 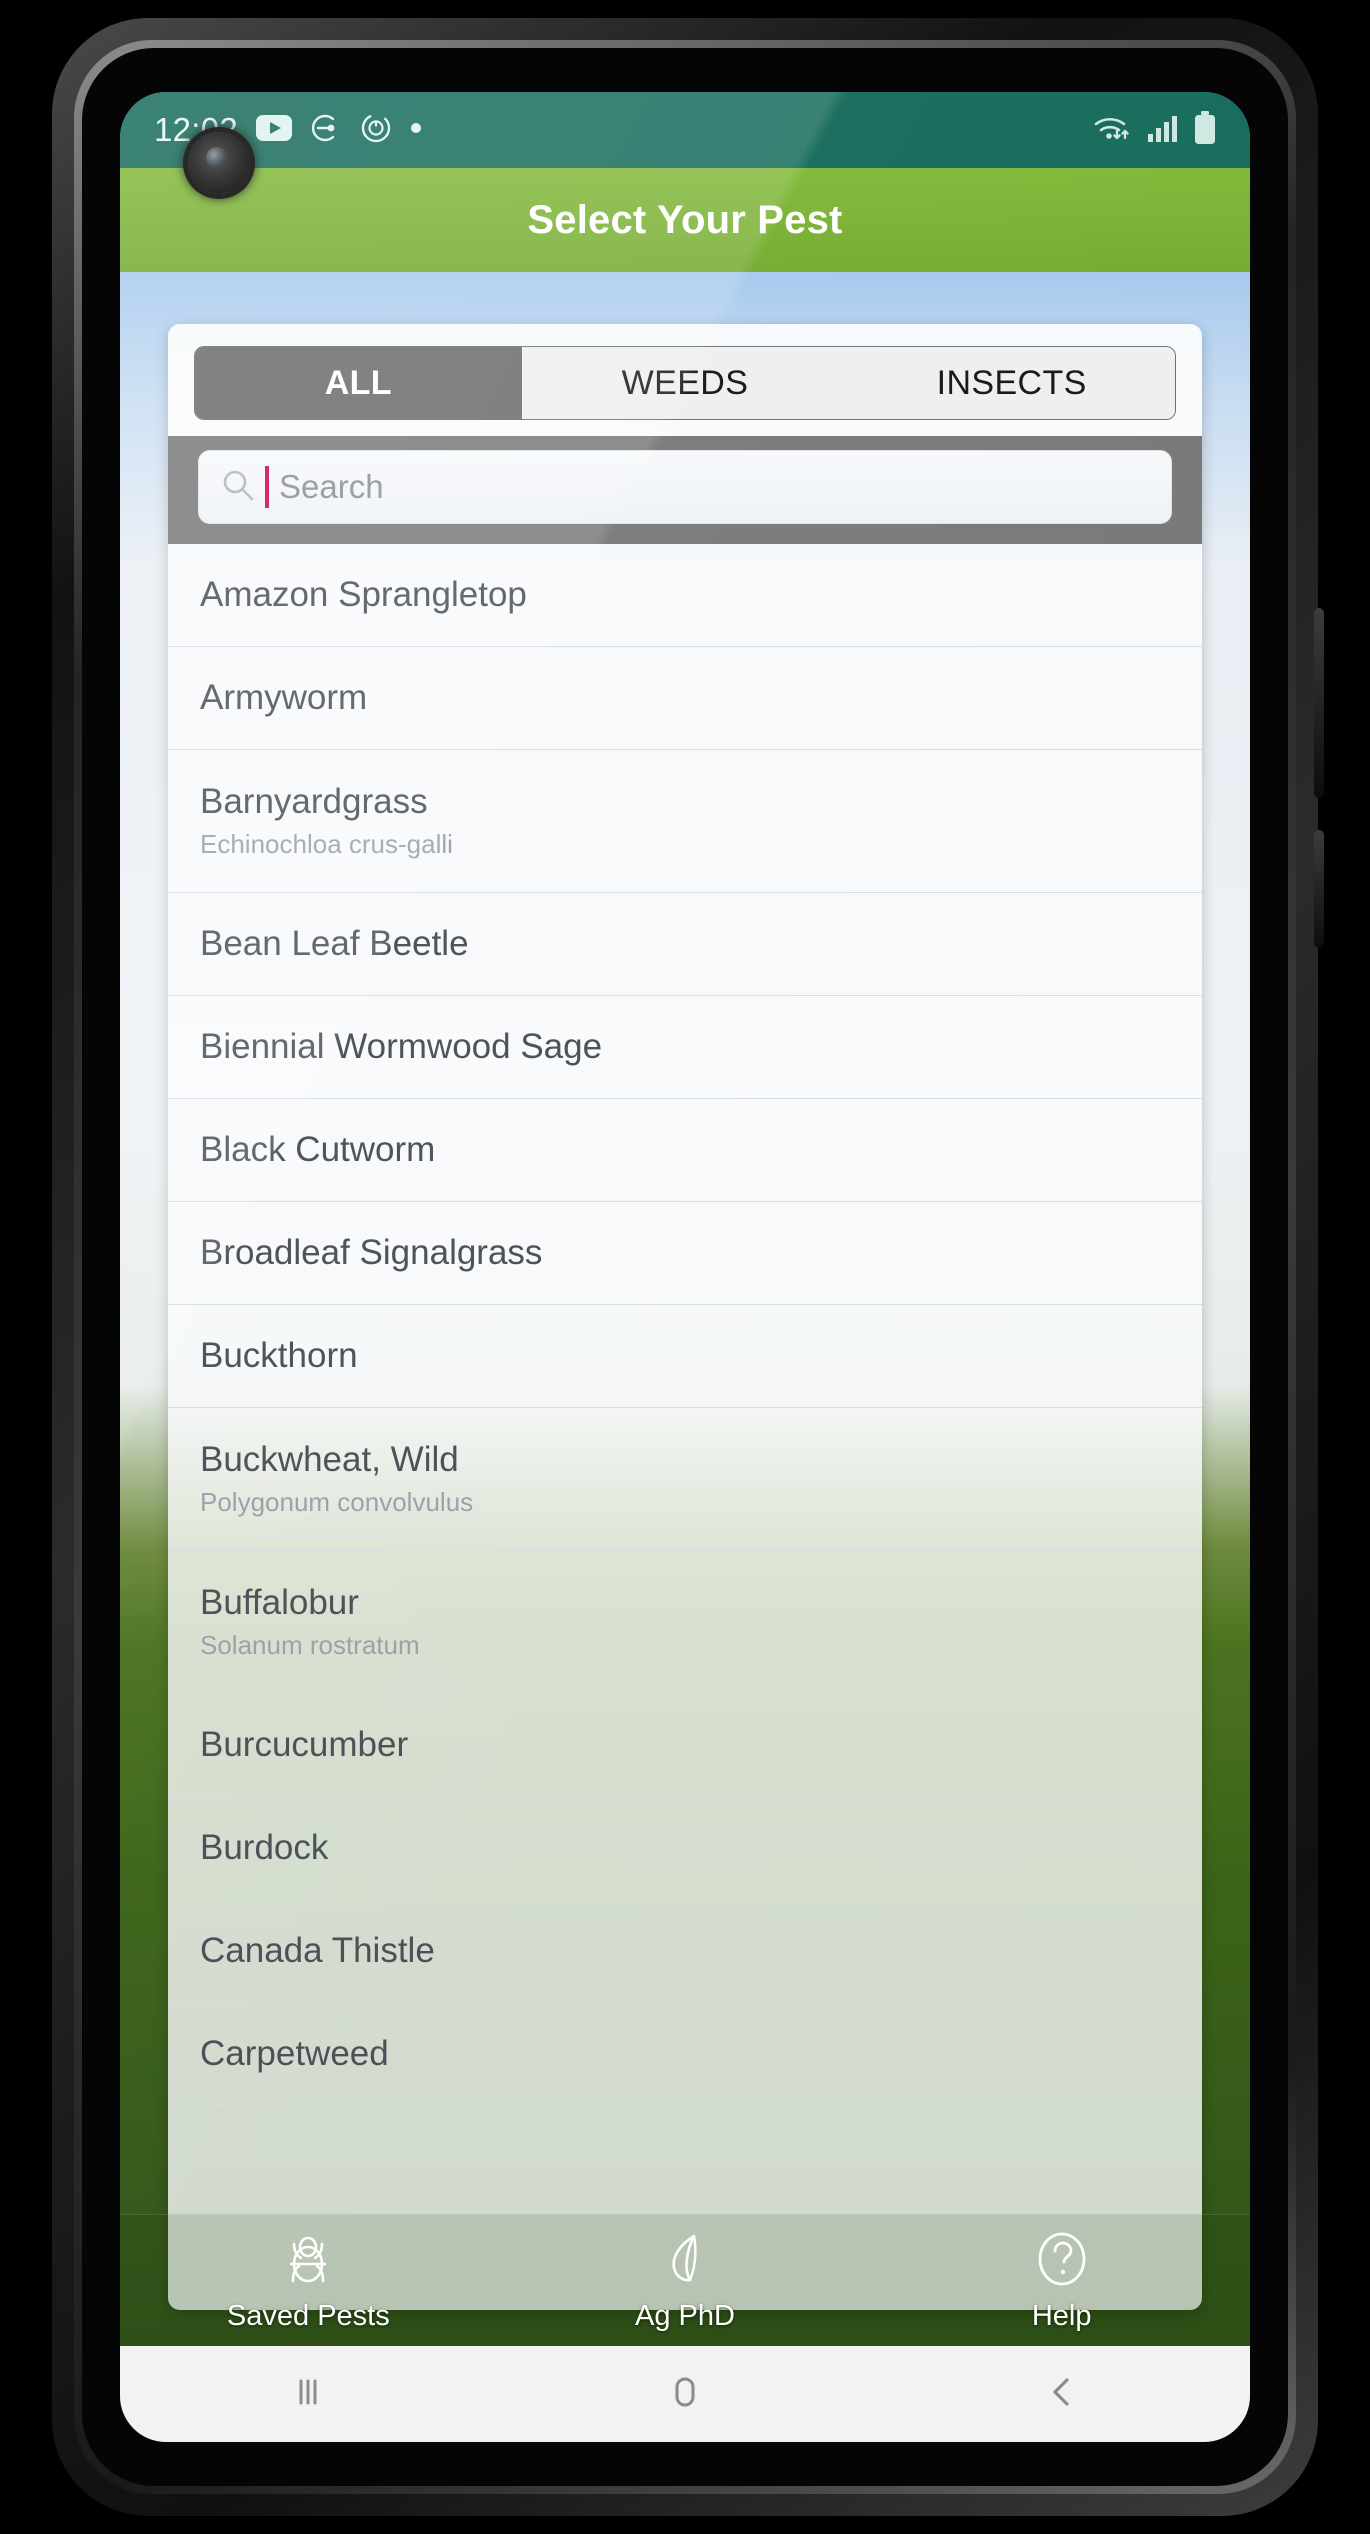 I want to click on segmented-control: ALL WEEDS INSECTS, so click(x=685, y=383).